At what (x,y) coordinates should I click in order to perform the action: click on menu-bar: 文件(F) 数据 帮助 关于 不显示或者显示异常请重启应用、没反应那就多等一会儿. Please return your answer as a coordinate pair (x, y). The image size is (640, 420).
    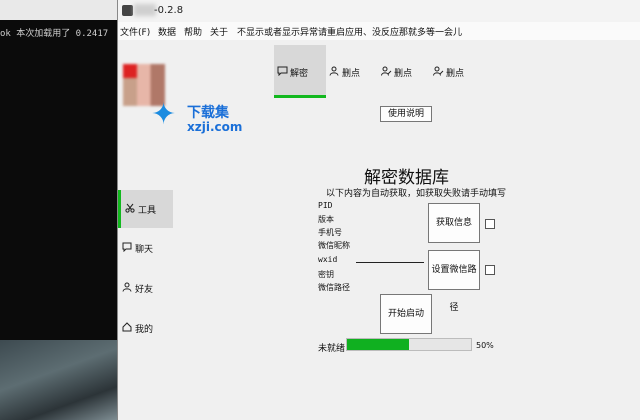
    Looking at the image, I should click on (379, 31).